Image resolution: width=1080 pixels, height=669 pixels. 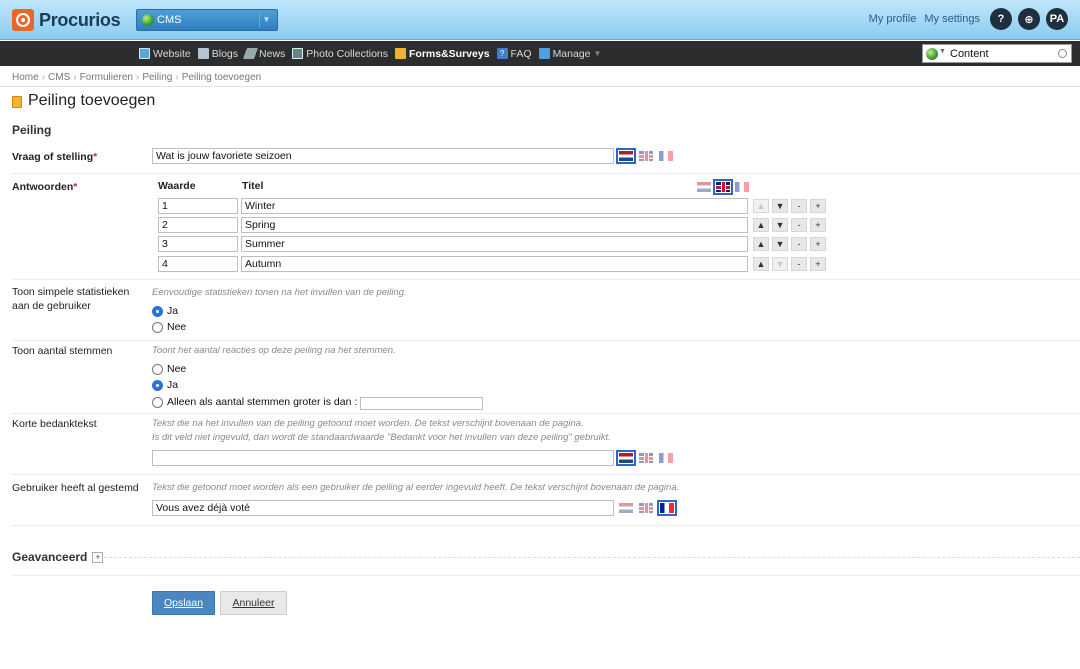 What do you see at coordinates (494, 206) in the screenshot?
I see `answer-title-input: Winter` at bounding box center [494, 206].